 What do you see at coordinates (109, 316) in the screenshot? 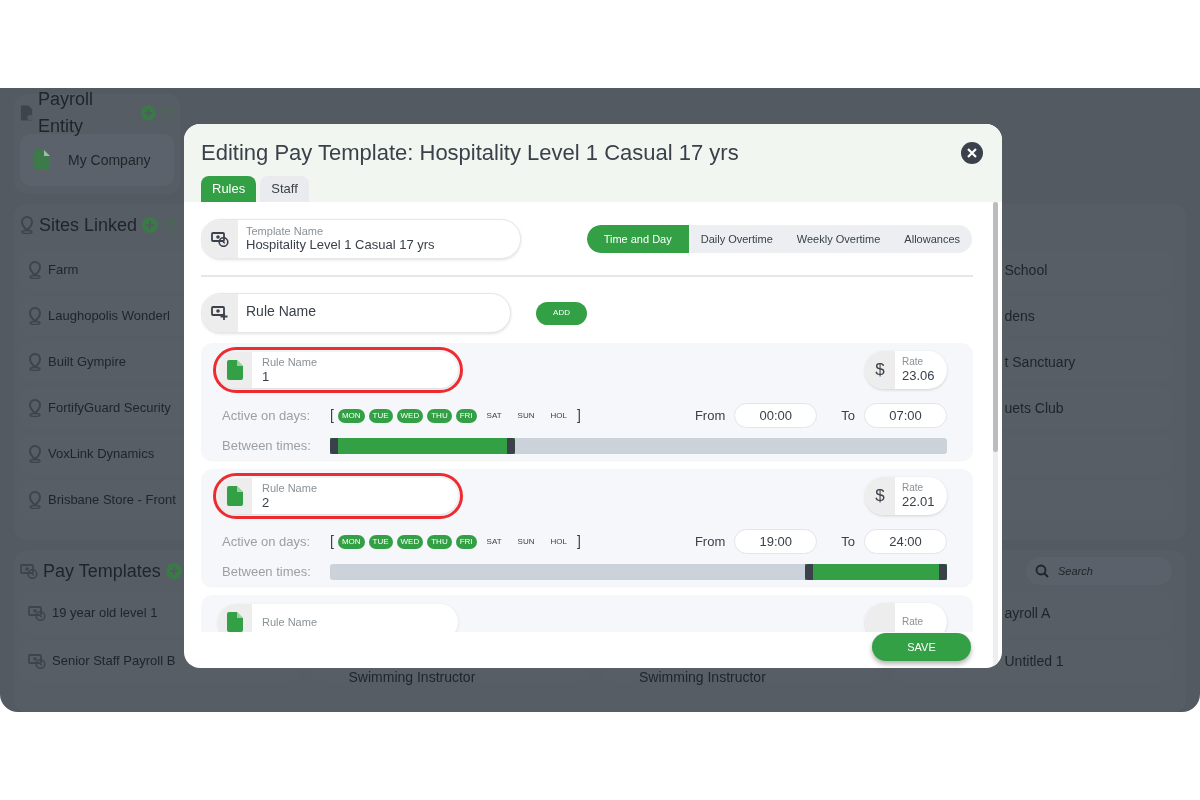
I see `card-label: Laughopolis Wonderl` at bounding box center [109, 316].